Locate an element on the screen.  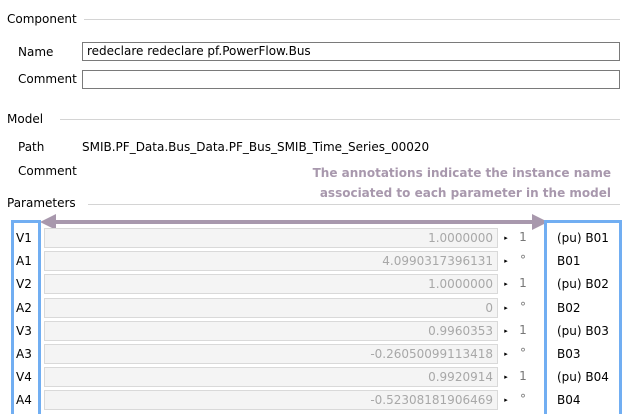
parameter-row: A1 4.0990317396131 ▸ ° B01 is located at coordinates (316, 261).